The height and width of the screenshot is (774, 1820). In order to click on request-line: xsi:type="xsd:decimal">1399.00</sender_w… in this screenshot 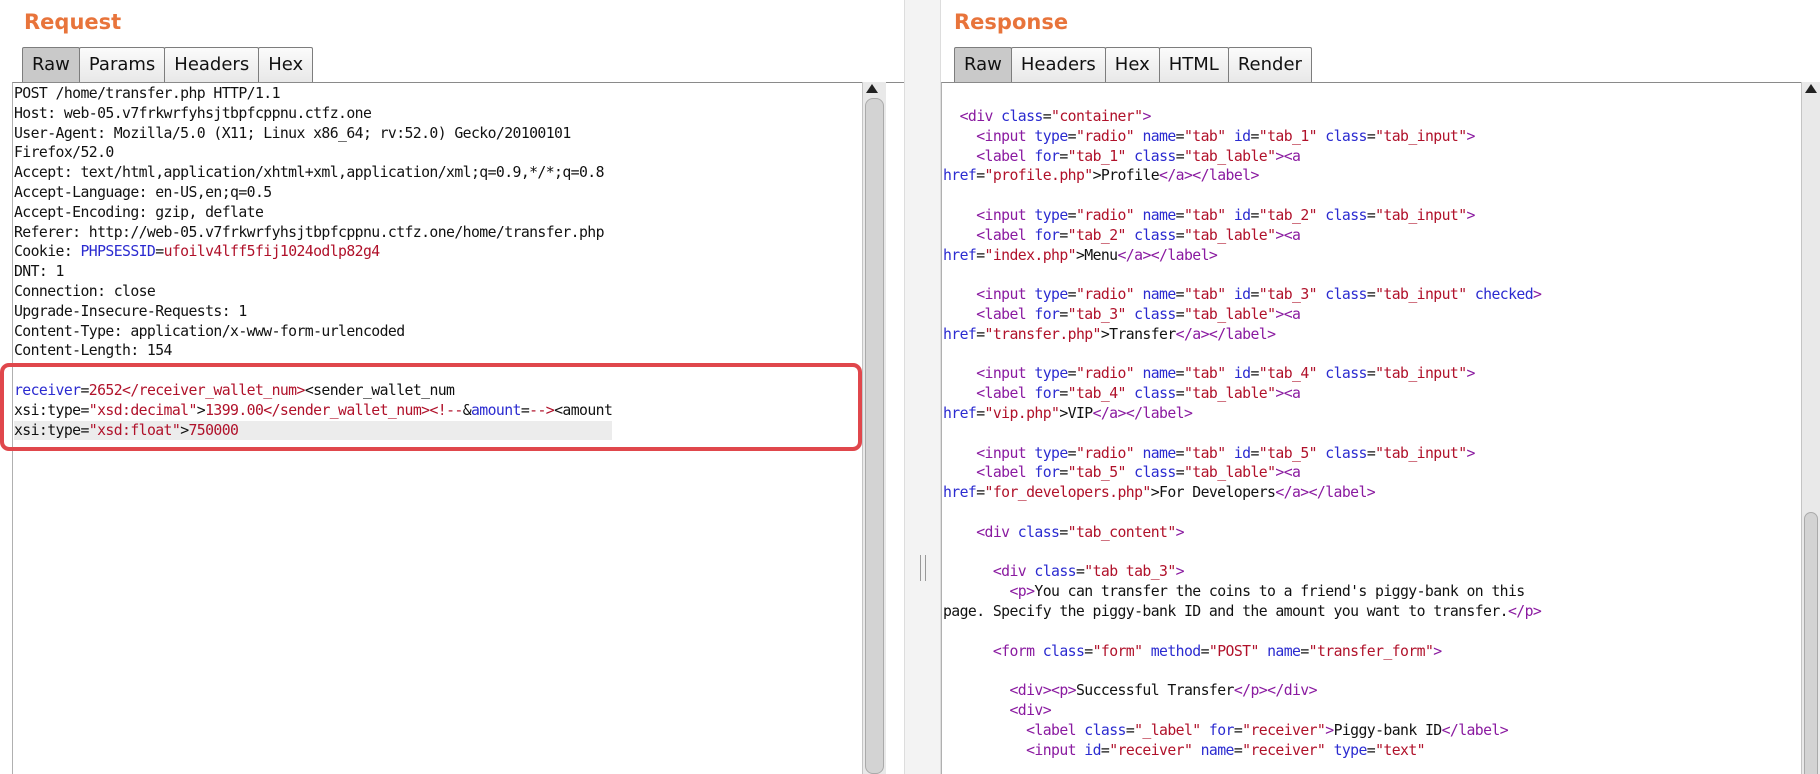, I will do `click(313, 410)`.